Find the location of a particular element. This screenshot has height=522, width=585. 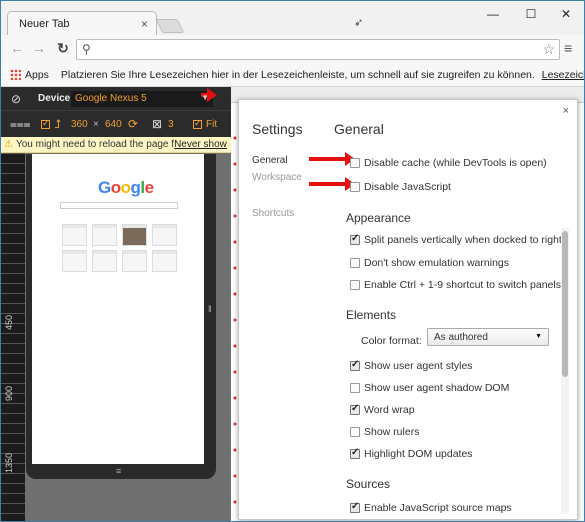

error-markers is located at coordinates (235, 315).